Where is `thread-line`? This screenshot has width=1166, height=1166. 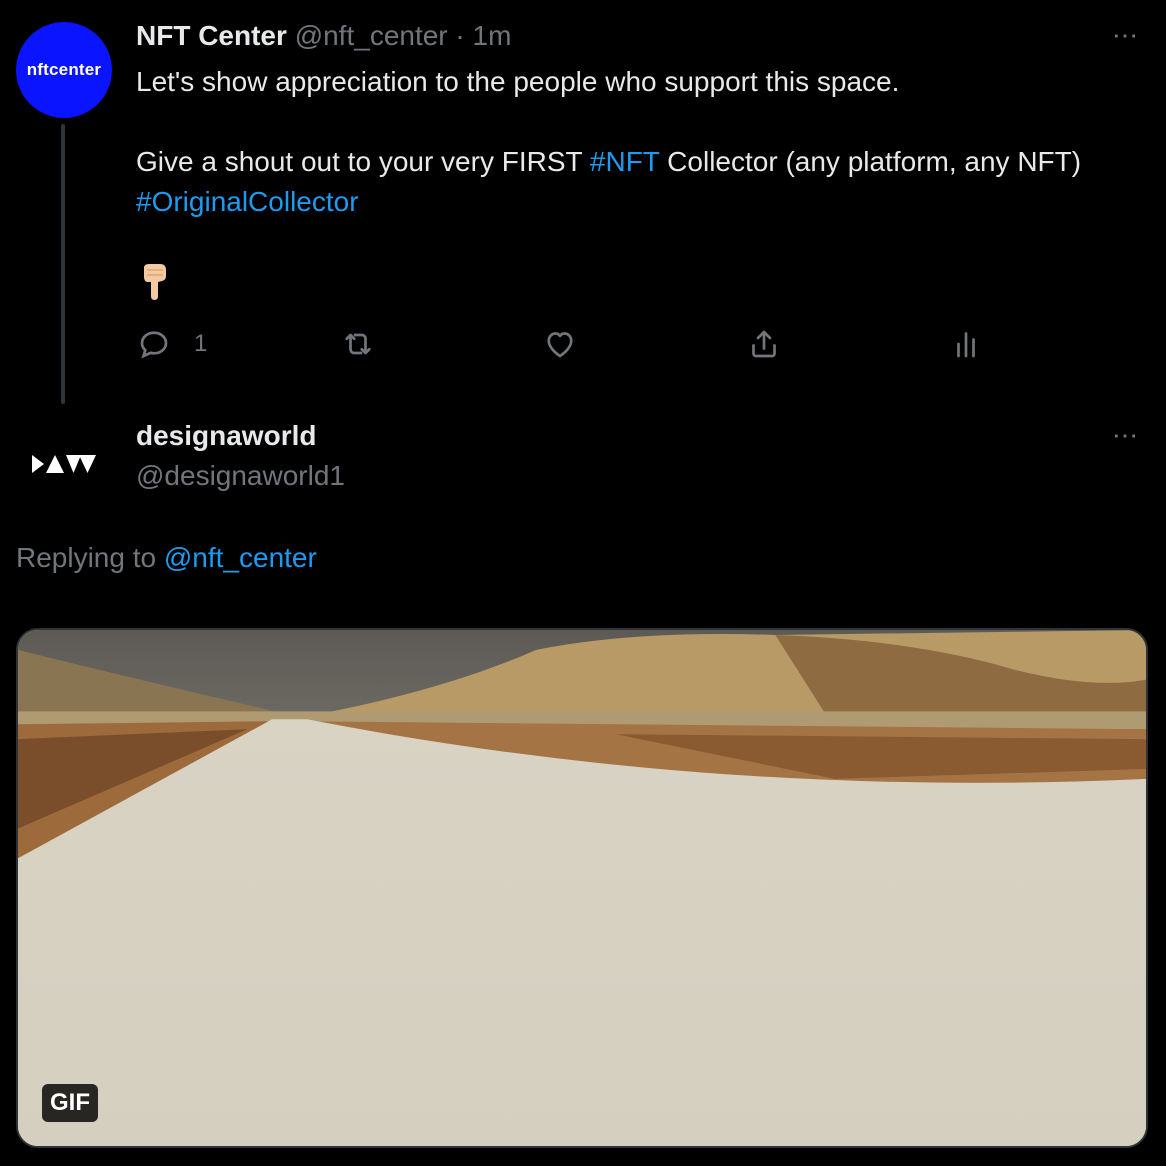
thread-line is located at coordinates (63, 264).